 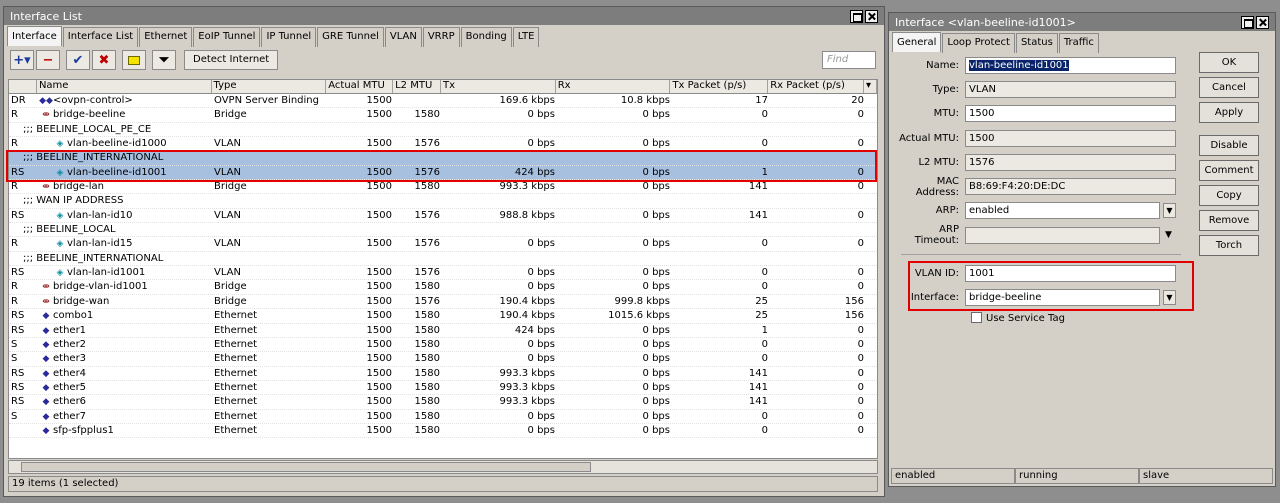 What do you see at coordinates (1229, 195) in the screenshot?
I see `copy-button: Copy` at bounding box center [1229, 195].